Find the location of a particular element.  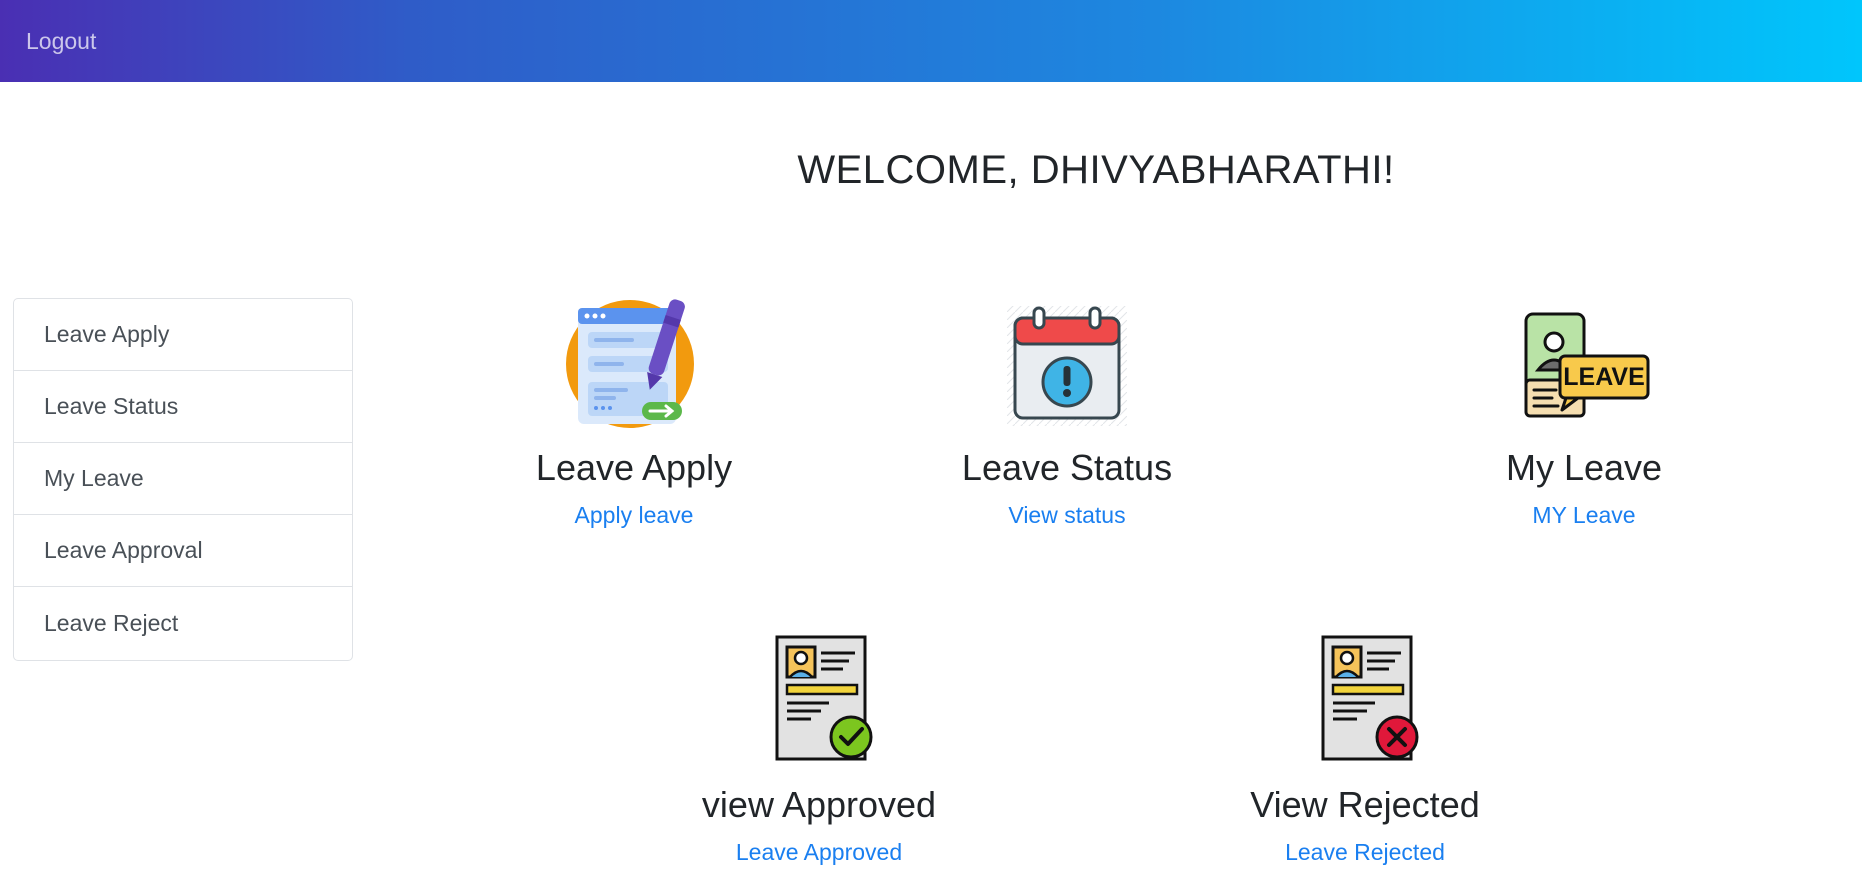

card-title: My Leave is located at coordinates (1584, 467).